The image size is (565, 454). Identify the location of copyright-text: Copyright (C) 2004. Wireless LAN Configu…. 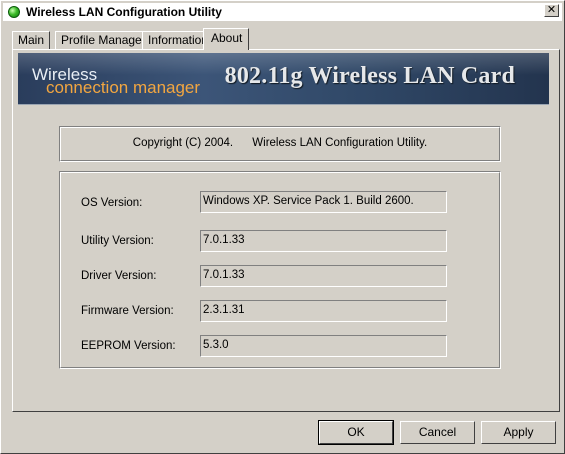
(280, 143).